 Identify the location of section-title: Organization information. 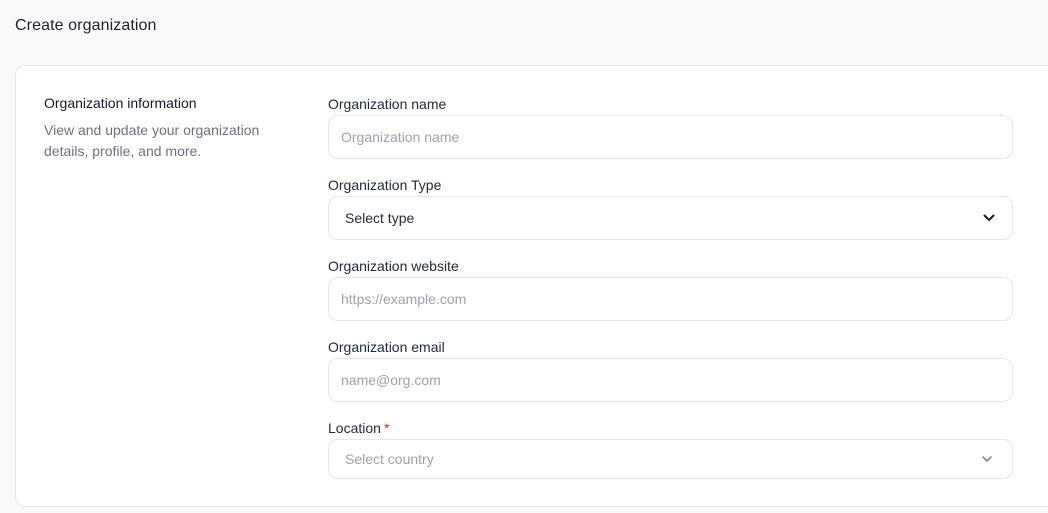
(120, 103).